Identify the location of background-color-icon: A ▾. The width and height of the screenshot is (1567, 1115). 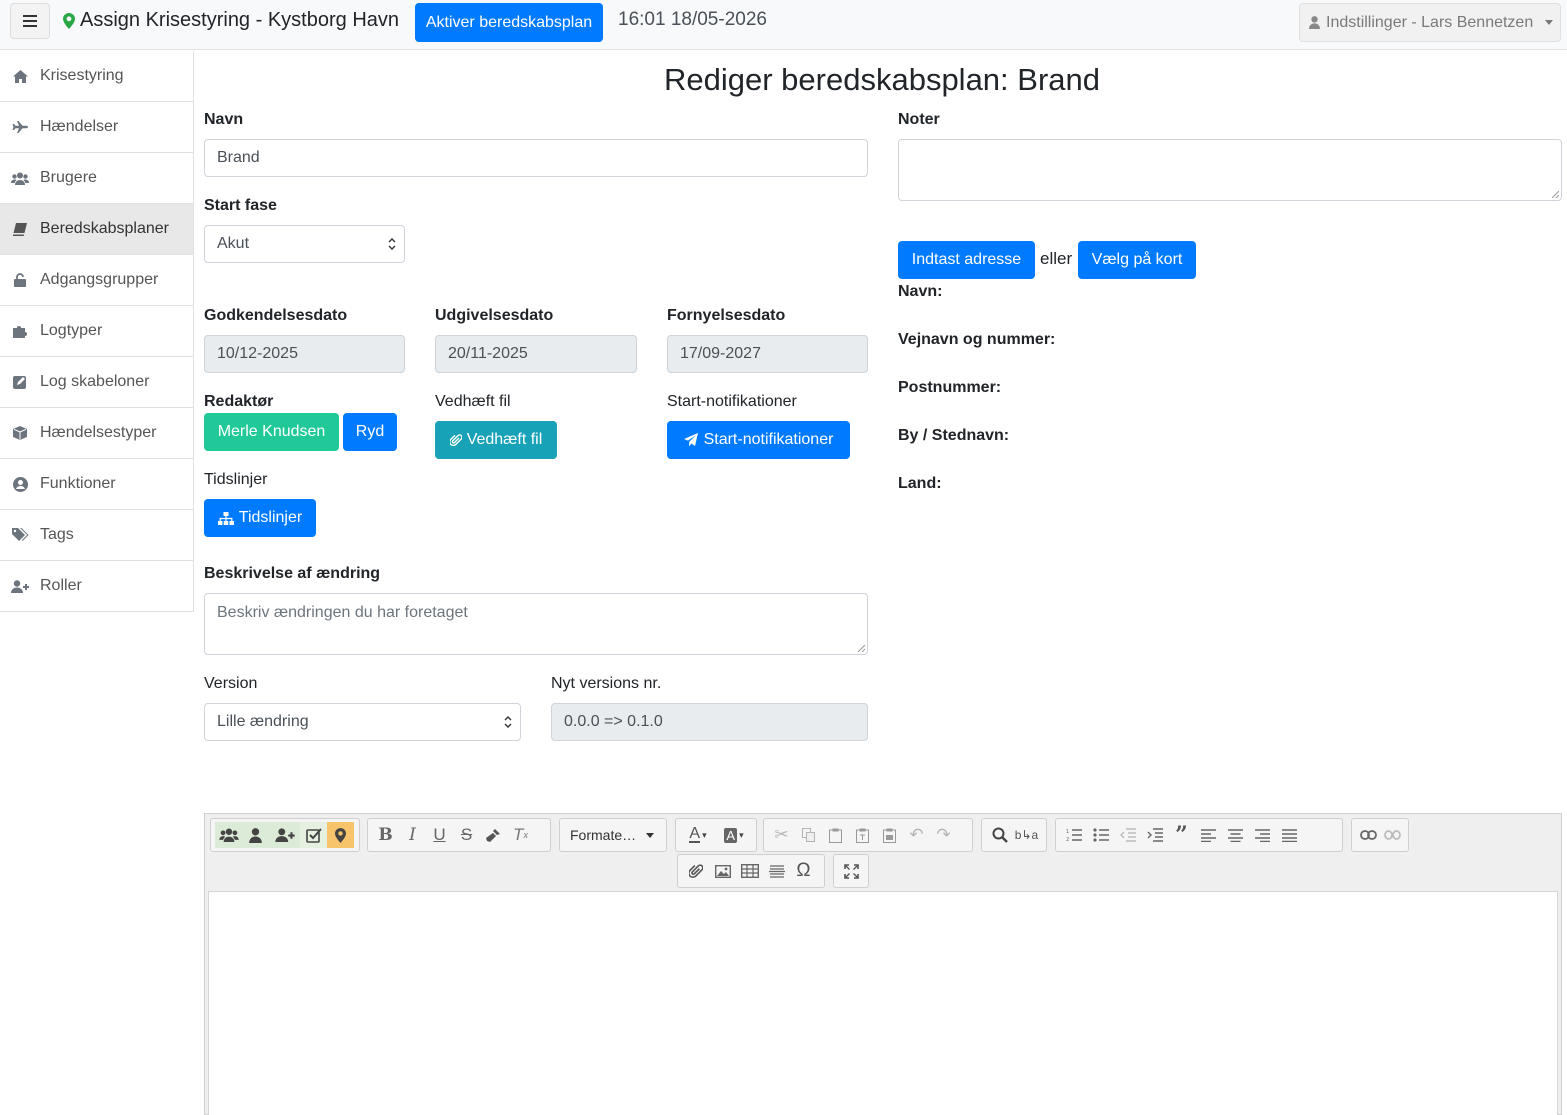
(734, 835).